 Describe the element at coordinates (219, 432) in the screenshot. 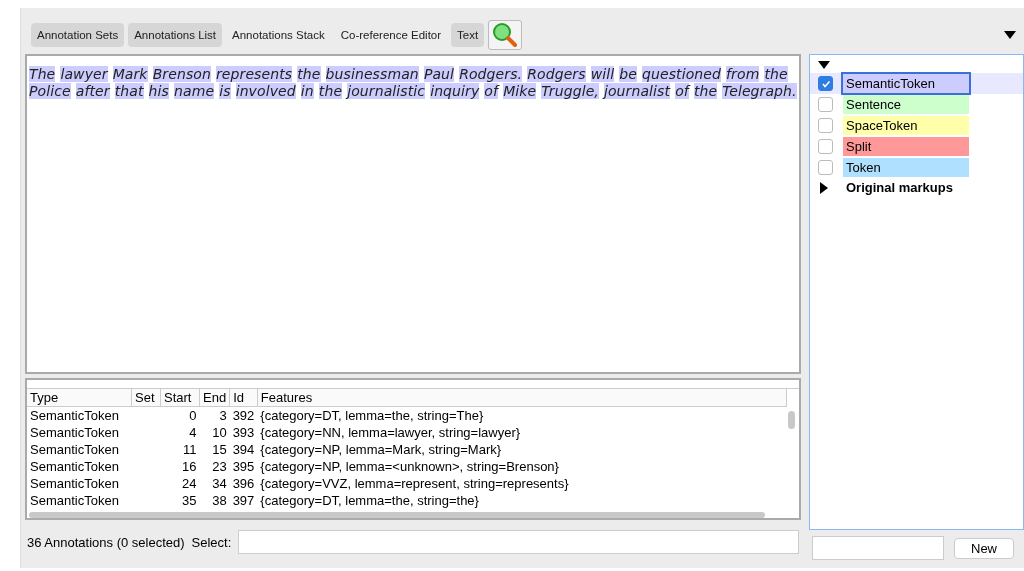

I see `table-cell: 10` at that location.